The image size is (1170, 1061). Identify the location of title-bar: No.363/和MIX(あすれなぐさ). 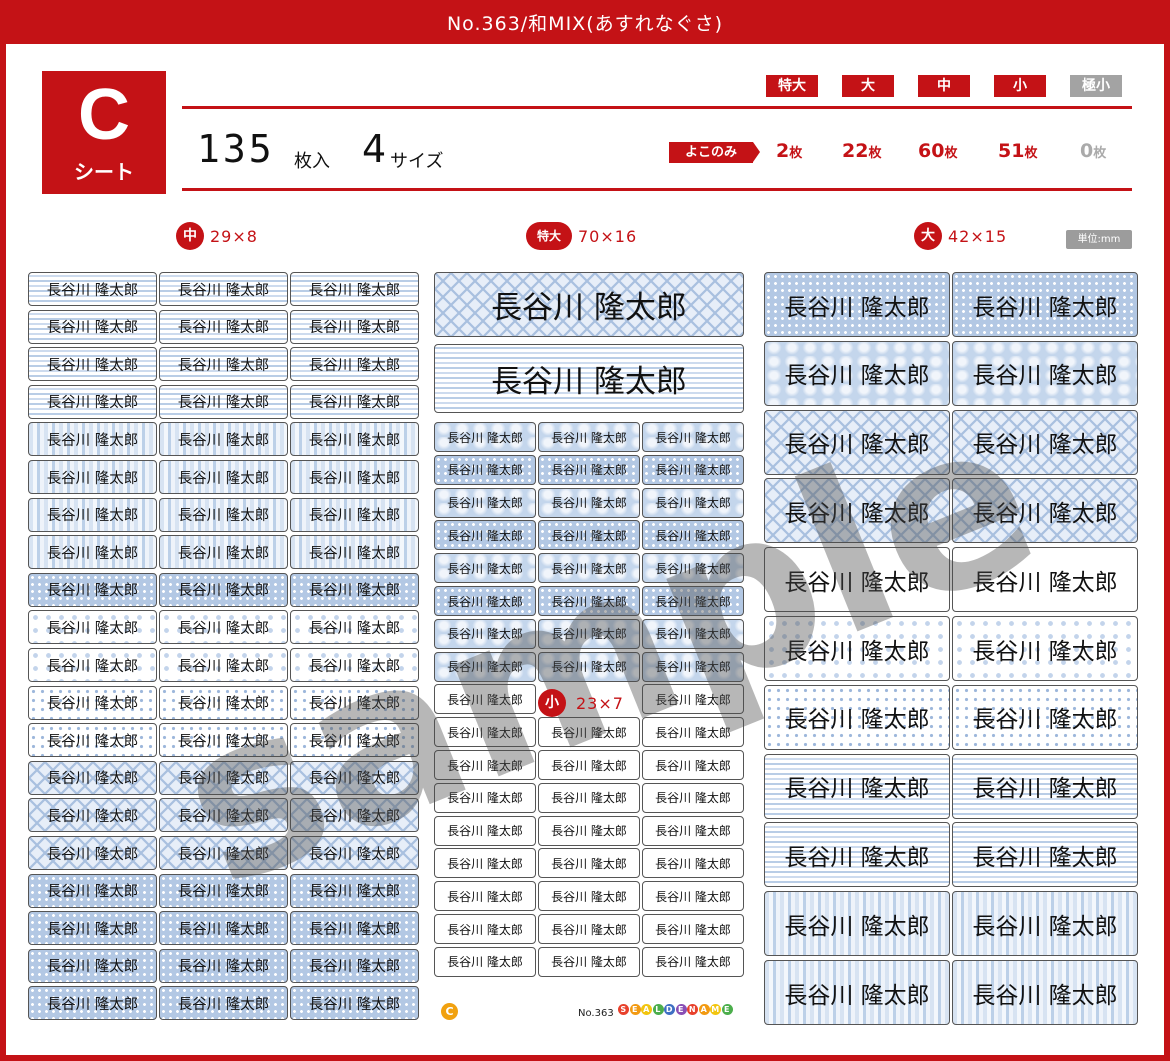
(585, 22).